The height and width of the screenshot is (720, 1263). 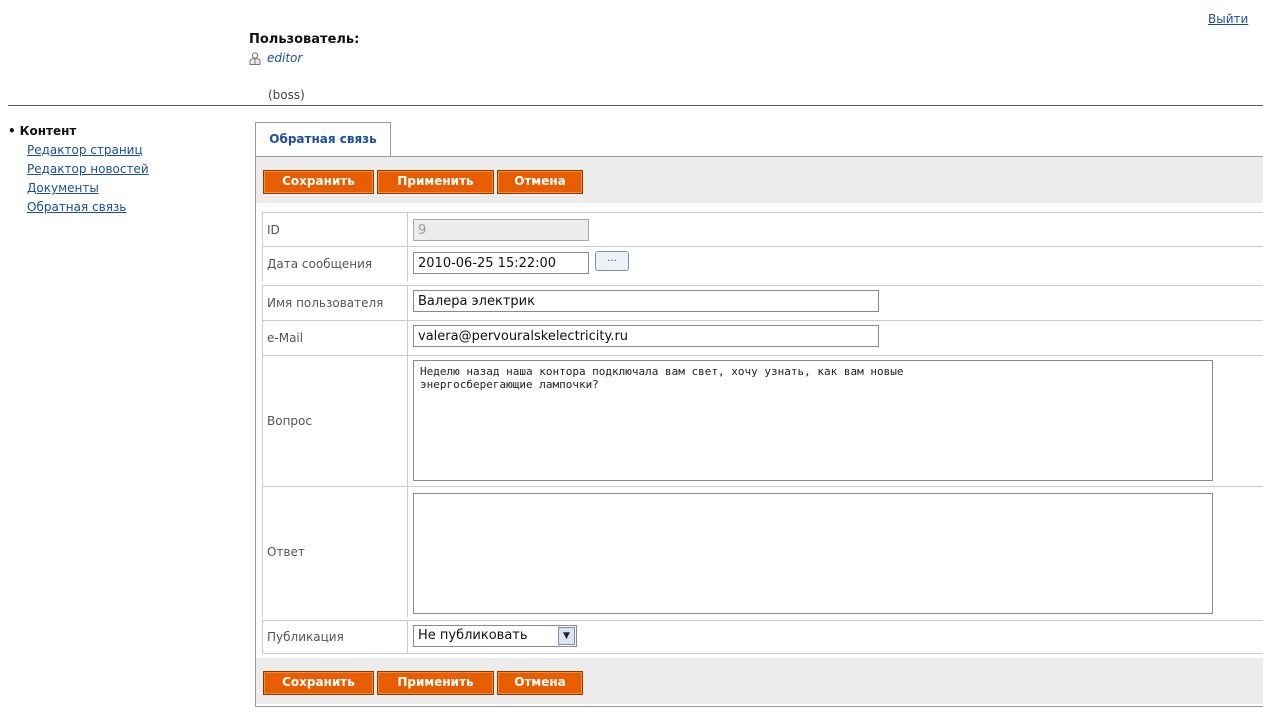 I want to click on toolbar-bottom: Сохранить Применить Отмена, so click(x=759, y=681).